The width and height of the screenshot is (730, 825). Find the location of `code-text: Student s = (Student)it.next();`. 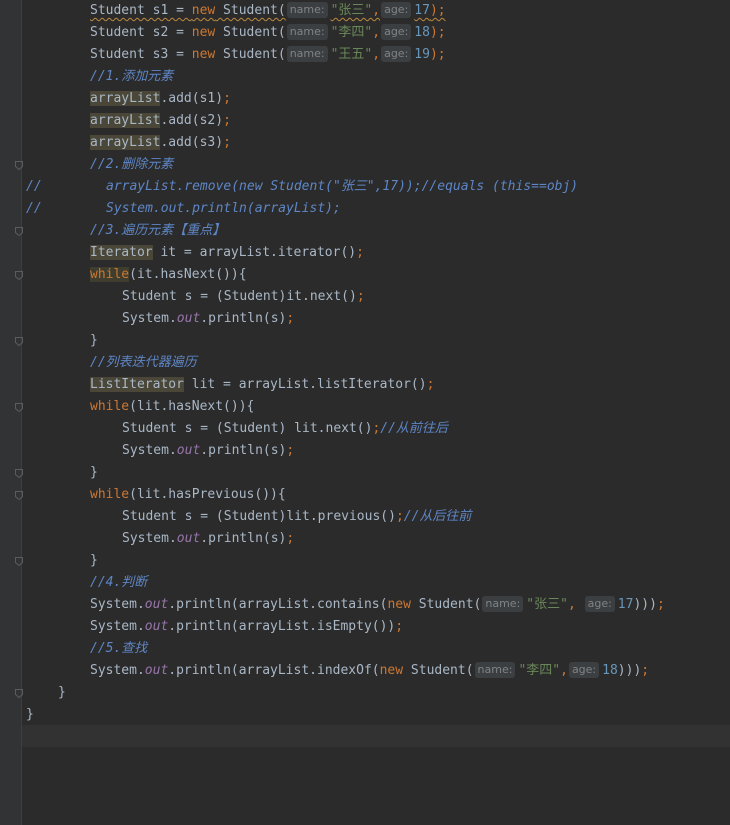

code-text: Student s = (Student)it.next(); is located at coordinates (243, 297).